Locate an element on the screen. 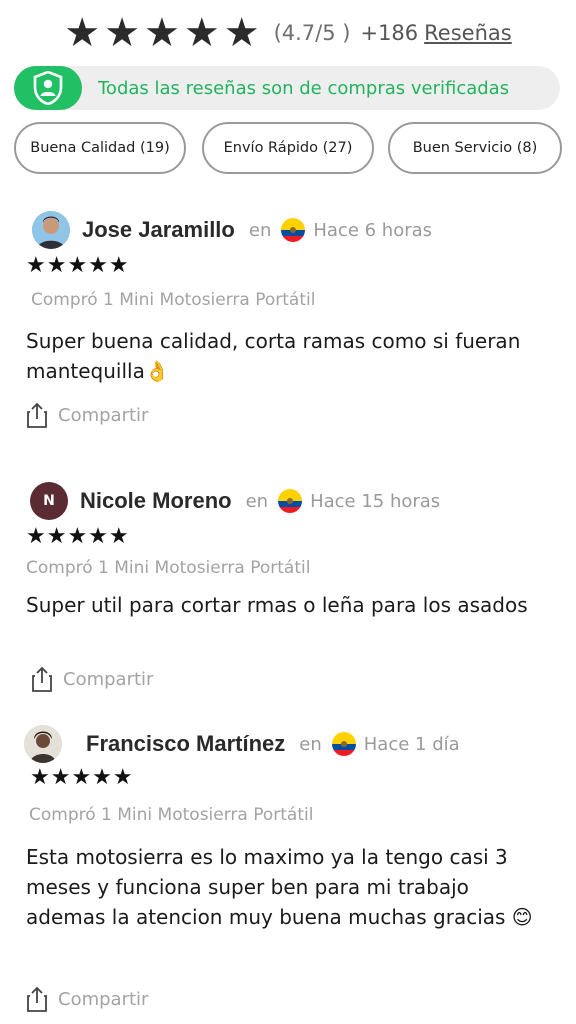 The image size is (576, 1024). filter-chip-buen-servicio: Buen Servicio (8) is located at coordinates (475, 148).